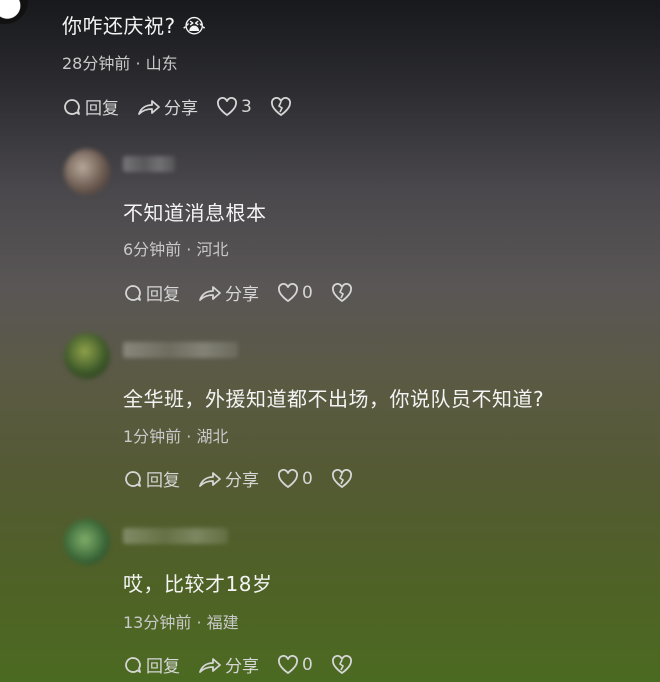  I want to click on comment-location: 福建, so click(222, 622).